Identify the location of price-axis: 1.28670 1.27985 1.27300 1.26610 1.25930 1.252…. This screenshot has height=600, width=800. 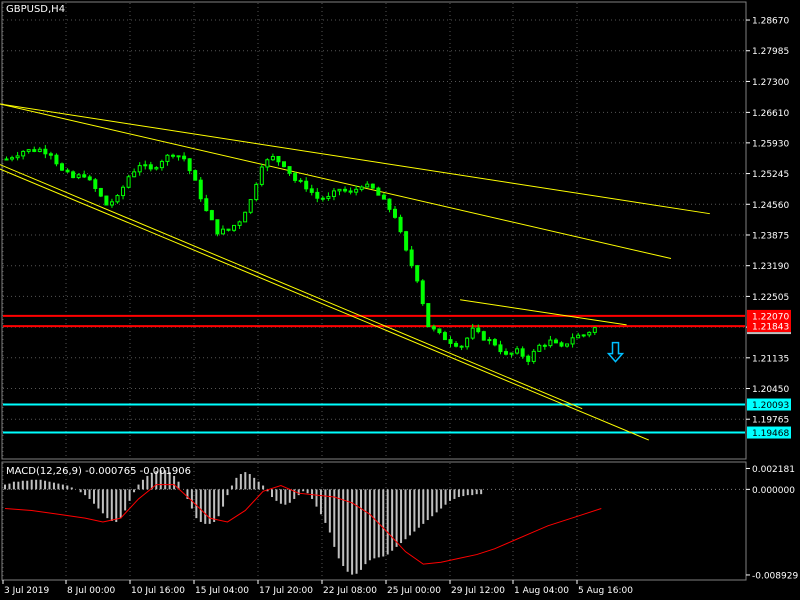
(767, 221).